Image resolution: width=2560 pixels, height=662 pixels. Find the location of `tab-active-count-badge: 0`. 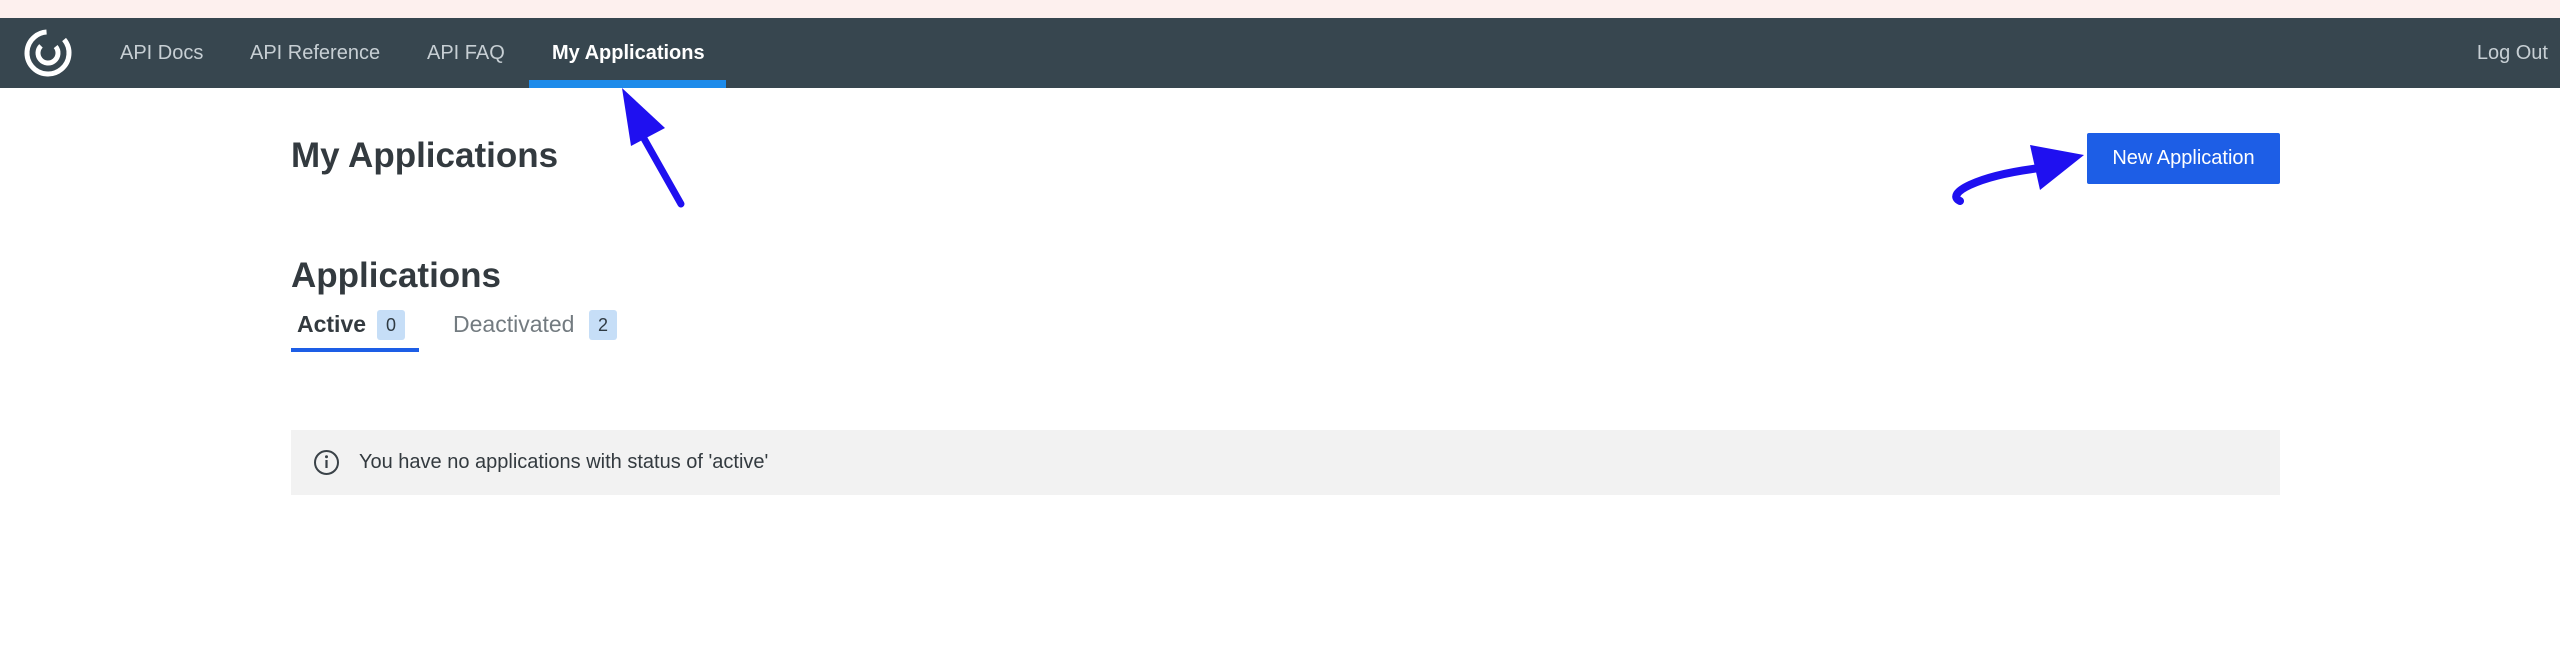

tab-active-count-badge: 0 is located at coordinates (391, 325).